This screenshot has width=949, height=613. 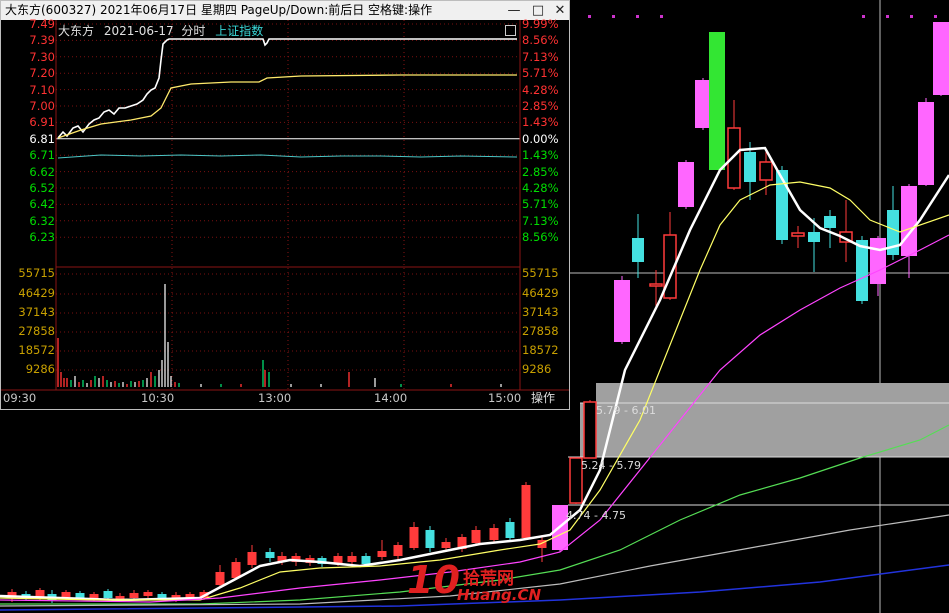 What do you see at coordinates (510, 30) in the screenshot?
I see `expand-checkbox` at bounding box center [510, 30].